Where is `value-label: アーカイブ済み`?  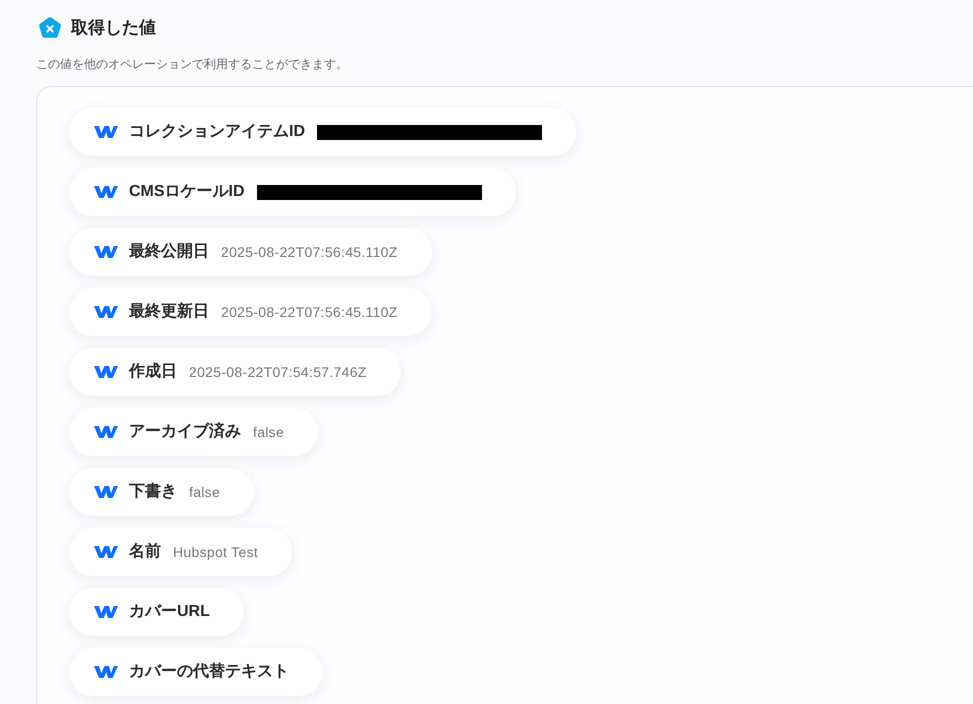
value-label: アーカイブ済み is located at coordinates (185, 431).